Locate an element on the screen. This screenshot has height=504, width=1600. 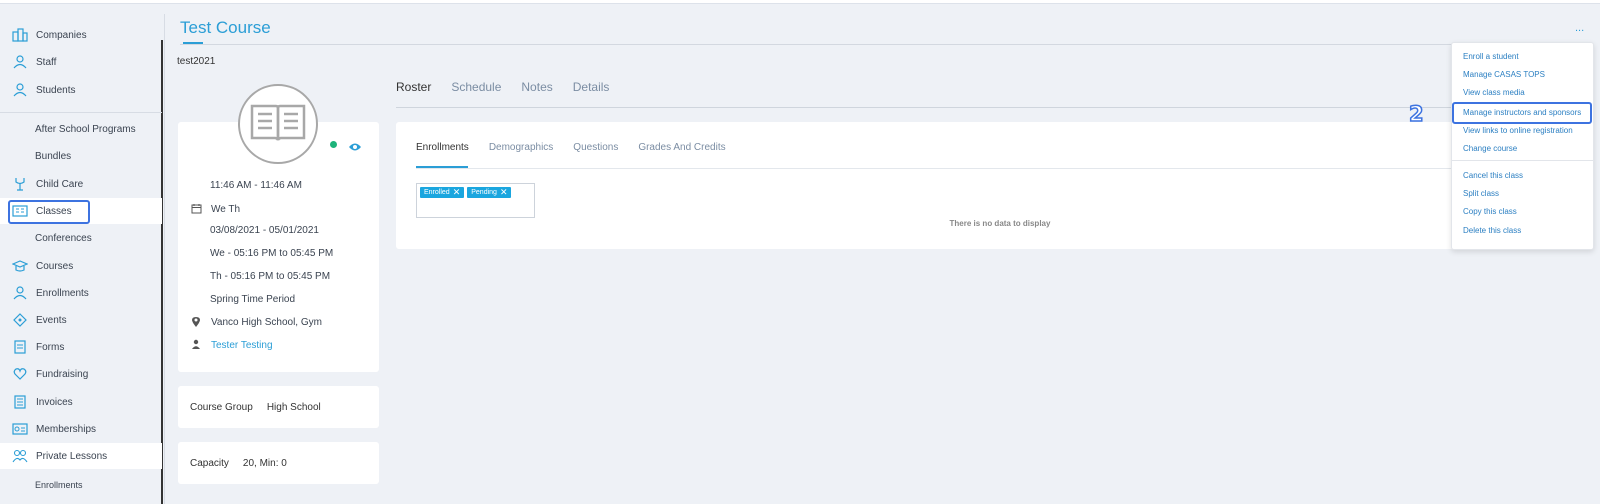
class-days-text: We Th is located at coordinates (226, 209).